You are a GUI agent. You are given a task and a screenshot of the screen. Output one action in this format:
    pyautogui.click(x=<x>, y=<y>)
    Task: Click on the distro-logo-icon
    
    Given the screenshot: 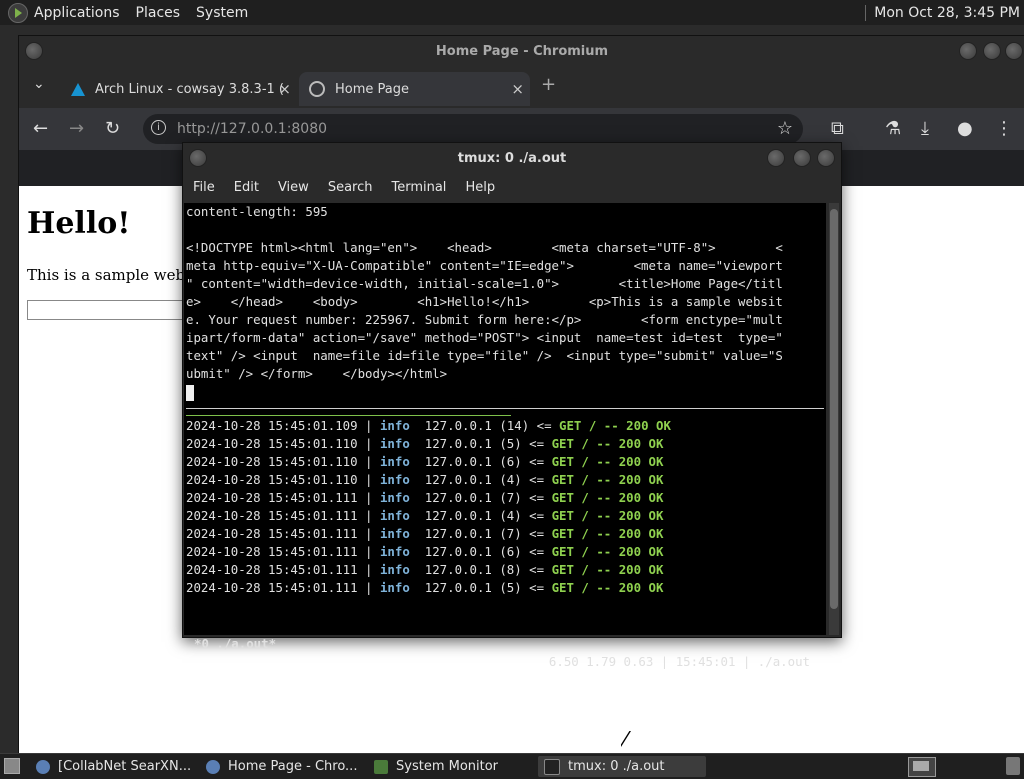 What is the action you would take?
    pyautogui.click(x=18, y=12)
    